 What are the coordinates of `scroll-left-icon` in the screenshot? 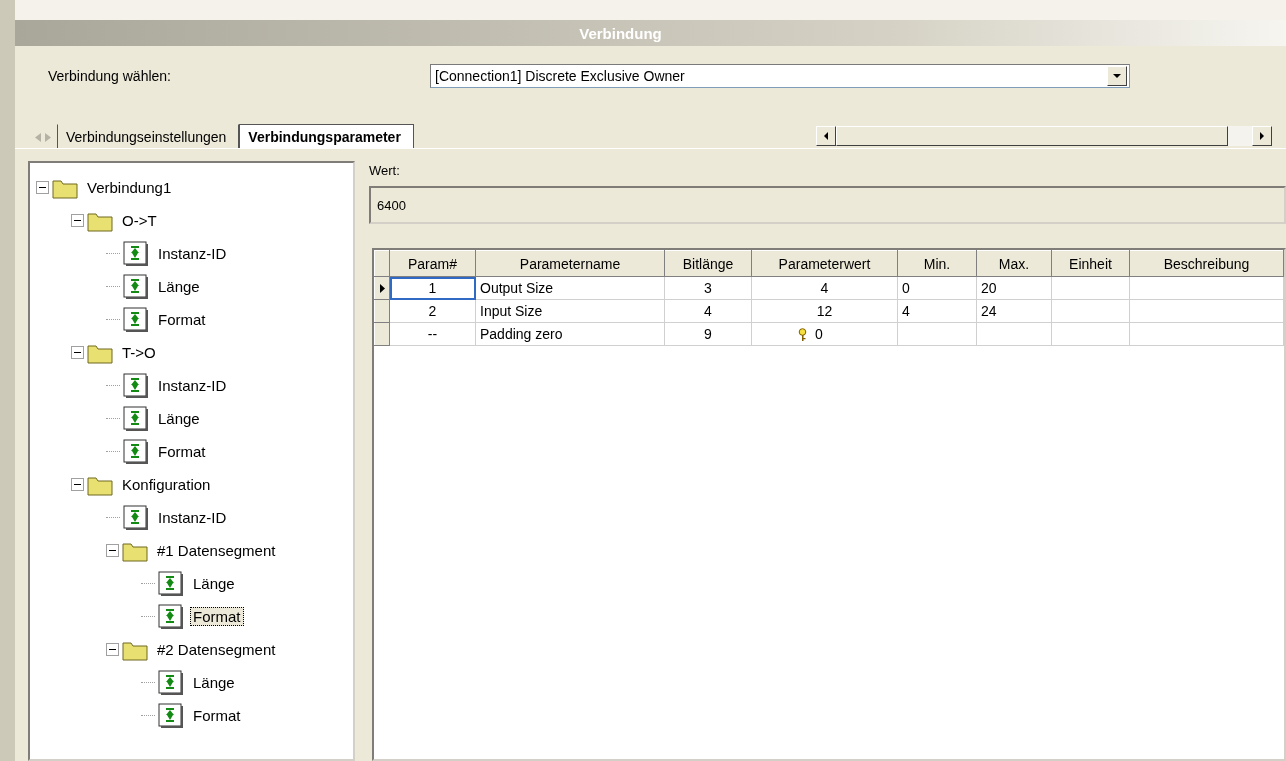 It's located at (826, 136).